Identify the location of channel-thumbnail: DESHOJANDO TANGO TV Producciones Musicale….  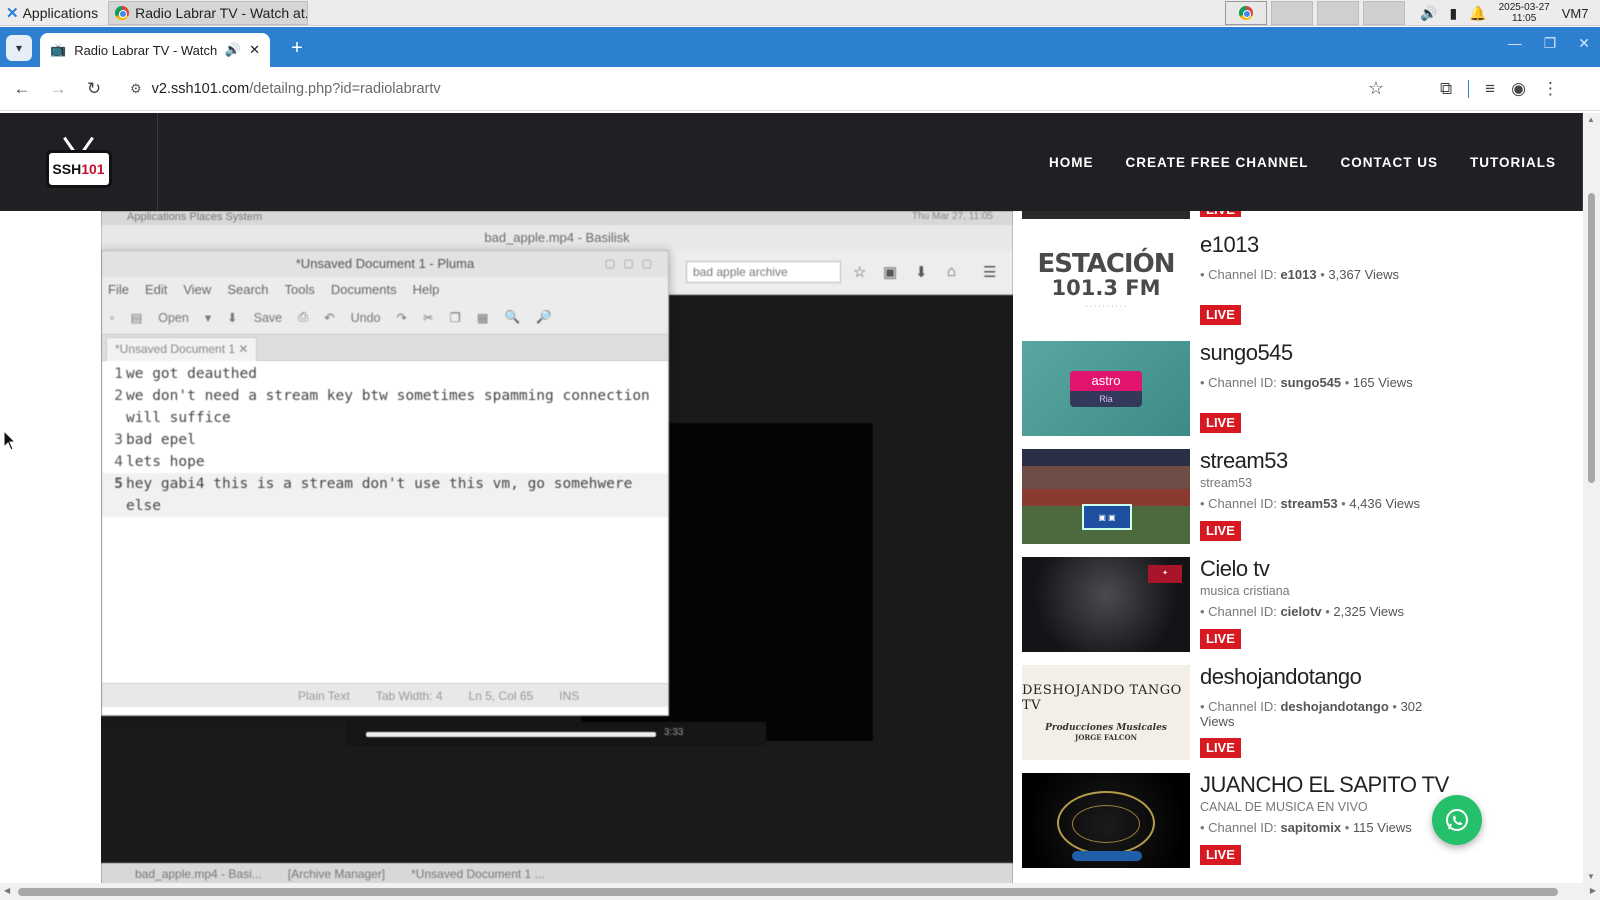
(1106, 712).